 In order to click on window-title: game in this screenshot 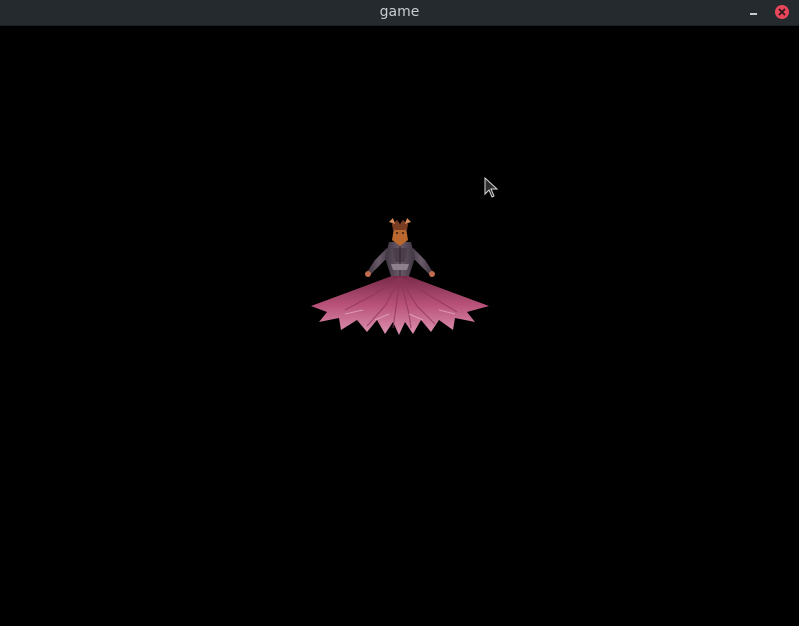, I will do `click(399, 12)`.